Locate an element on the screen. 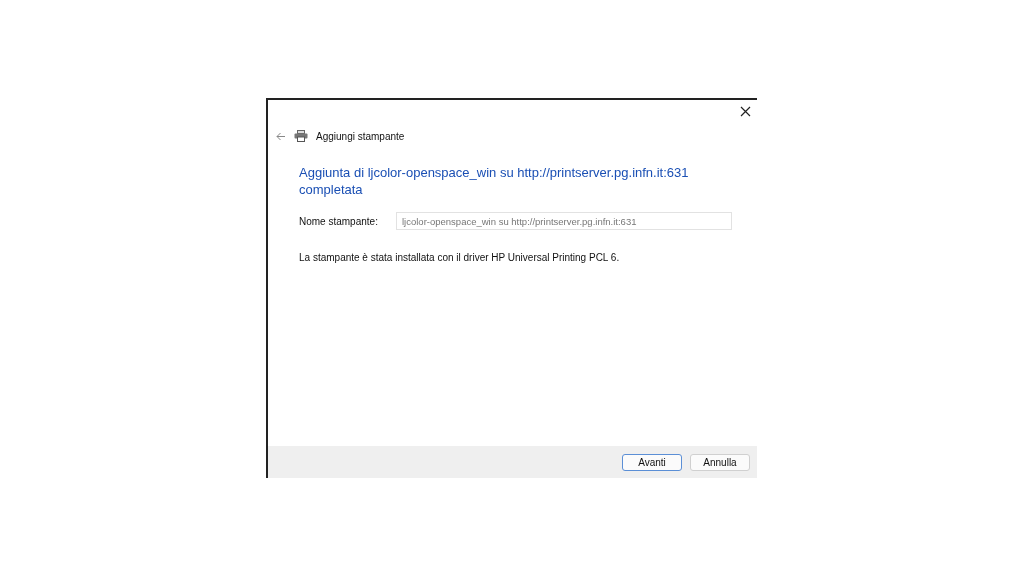  wizard-title: Aggiungi stampante is located at coordinates (360, 136).